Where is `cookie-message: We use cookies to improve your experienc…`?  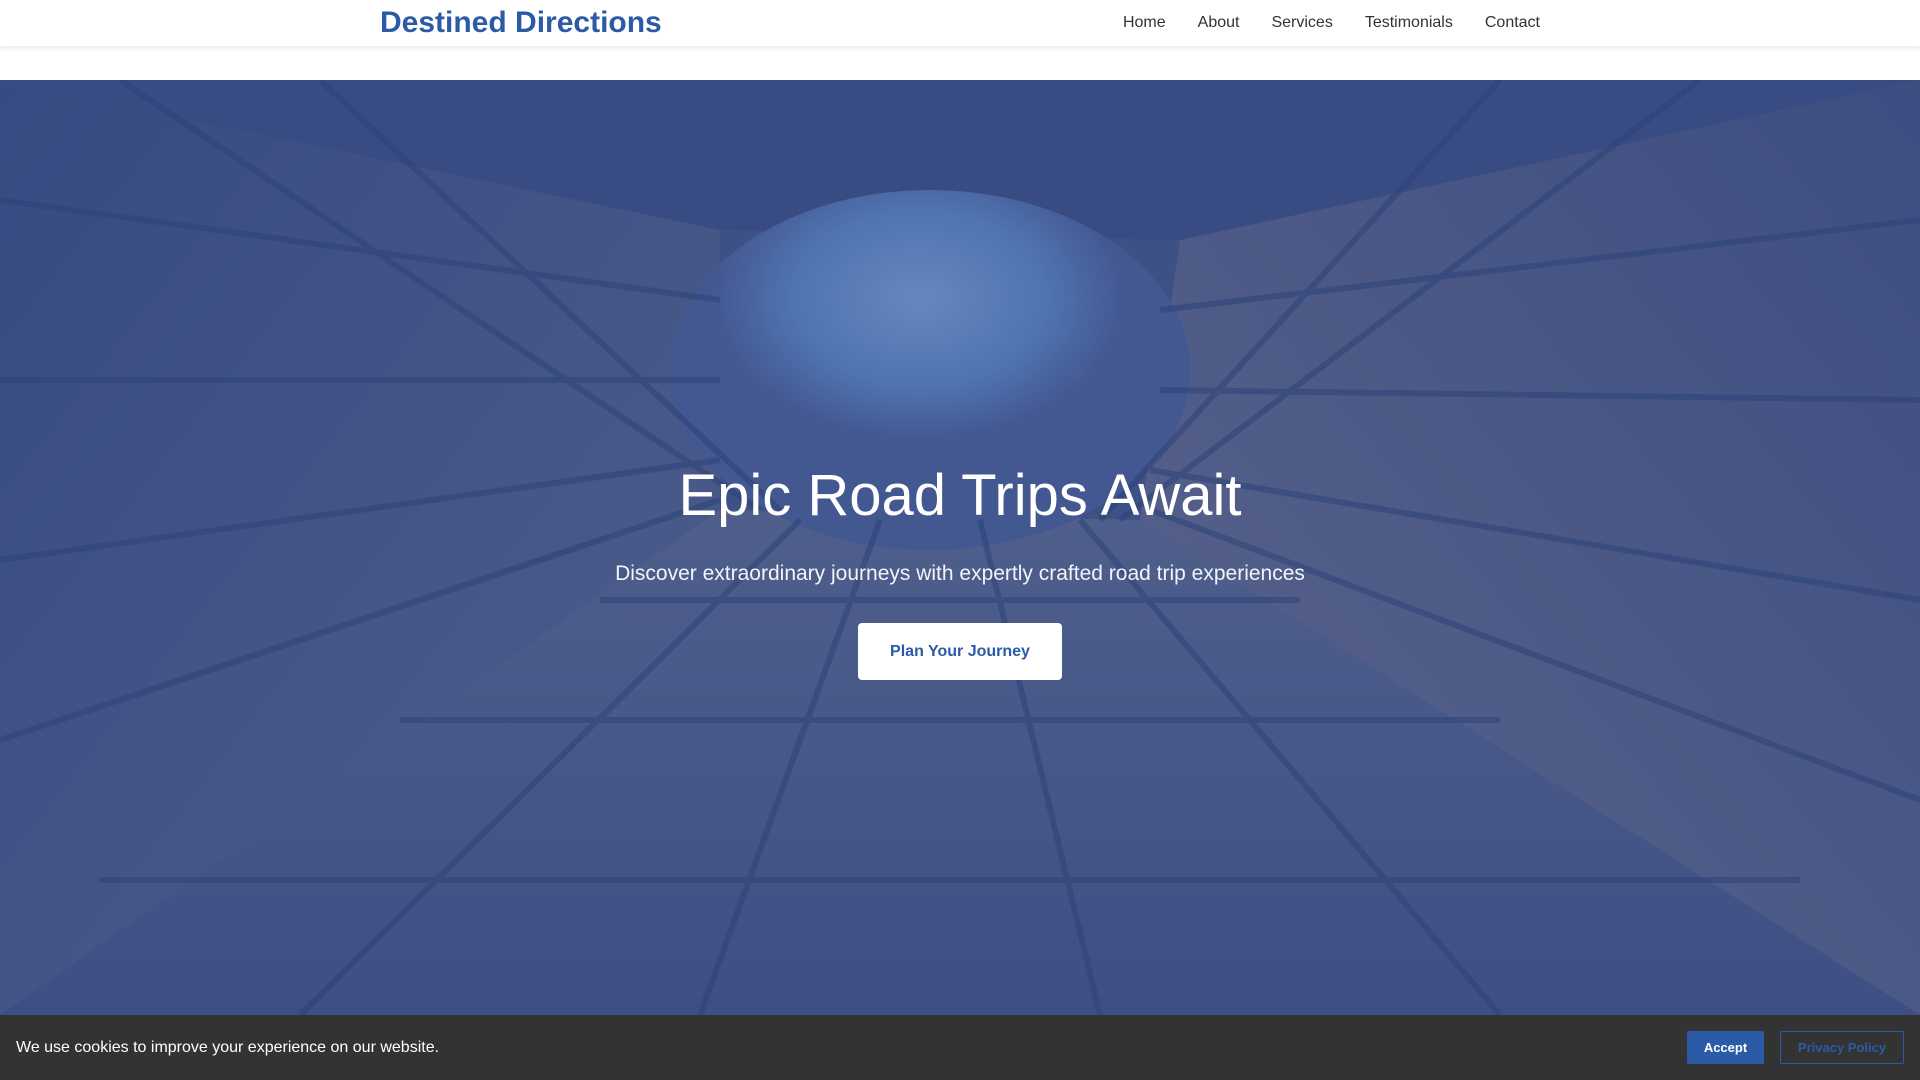 cookie-message: We use cookies to improve your experienc… is located at coordinates (228, 1047).